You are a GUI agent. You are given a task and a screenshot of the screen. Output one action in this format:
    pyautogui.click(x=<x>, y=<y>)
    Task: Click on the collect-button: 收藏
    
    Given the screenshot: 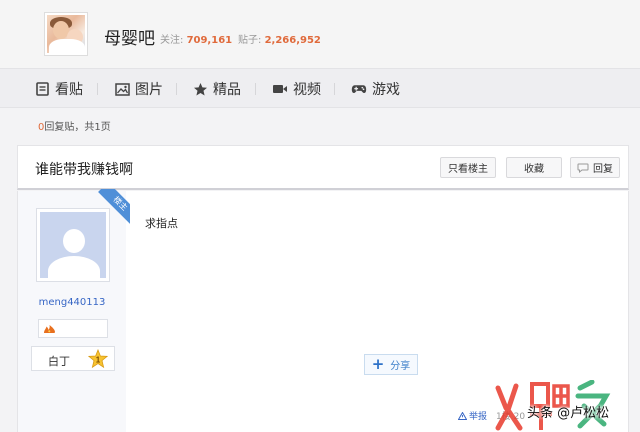 What is the action you would take?
    pyautogui.click(x=534, y=167)
    